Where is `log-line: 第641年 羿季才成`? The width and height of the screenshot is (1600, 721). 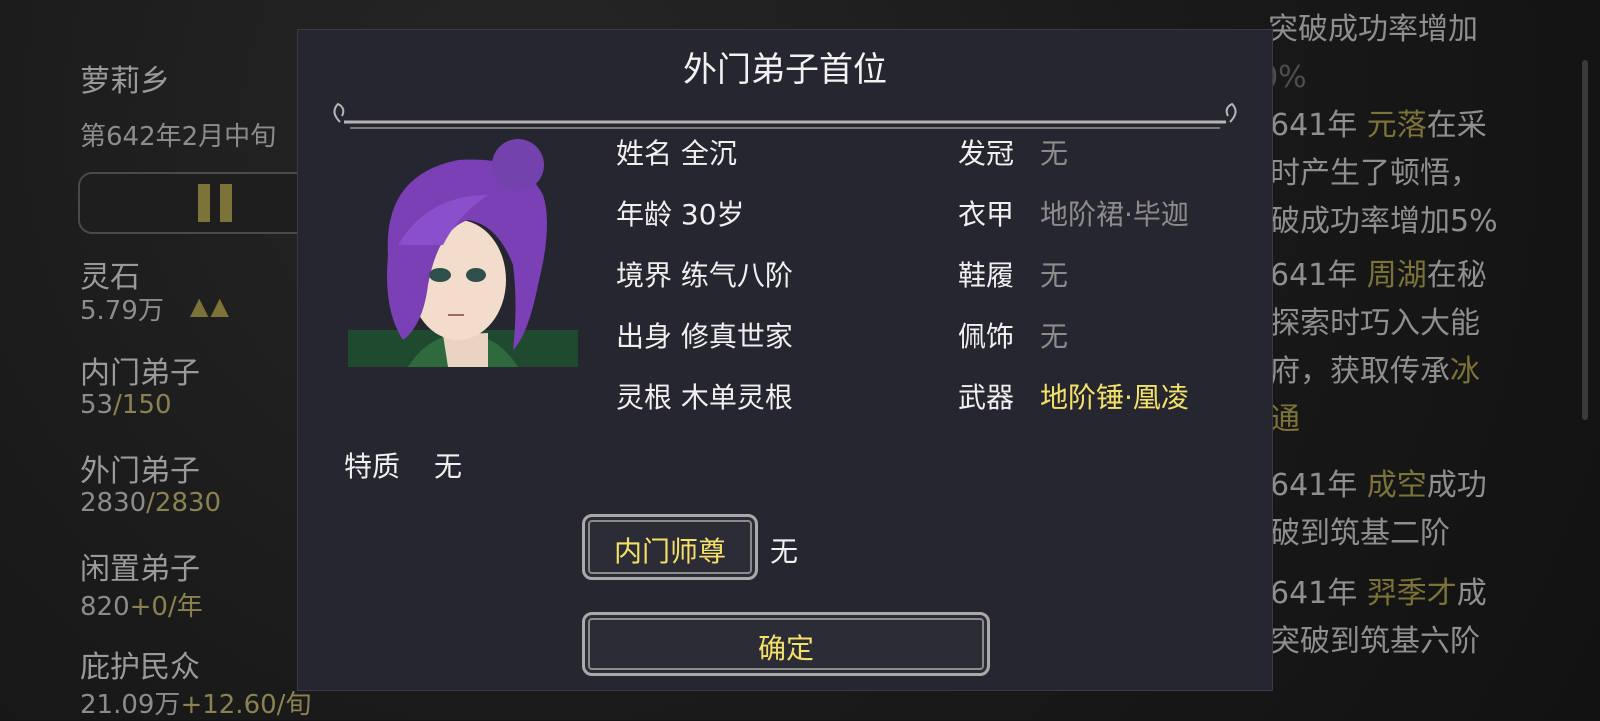
log-line: 第641年 羿季才成 is located at coordinates (1363, 593).